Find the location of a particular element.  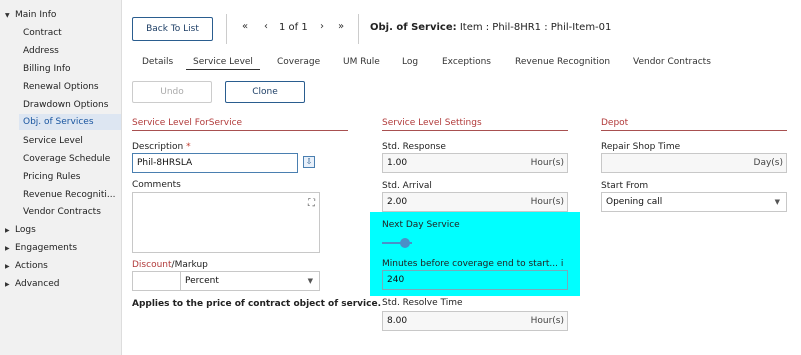

std-resolve-time-label: Std. Resolve Time is located at coordinates (422, 303).